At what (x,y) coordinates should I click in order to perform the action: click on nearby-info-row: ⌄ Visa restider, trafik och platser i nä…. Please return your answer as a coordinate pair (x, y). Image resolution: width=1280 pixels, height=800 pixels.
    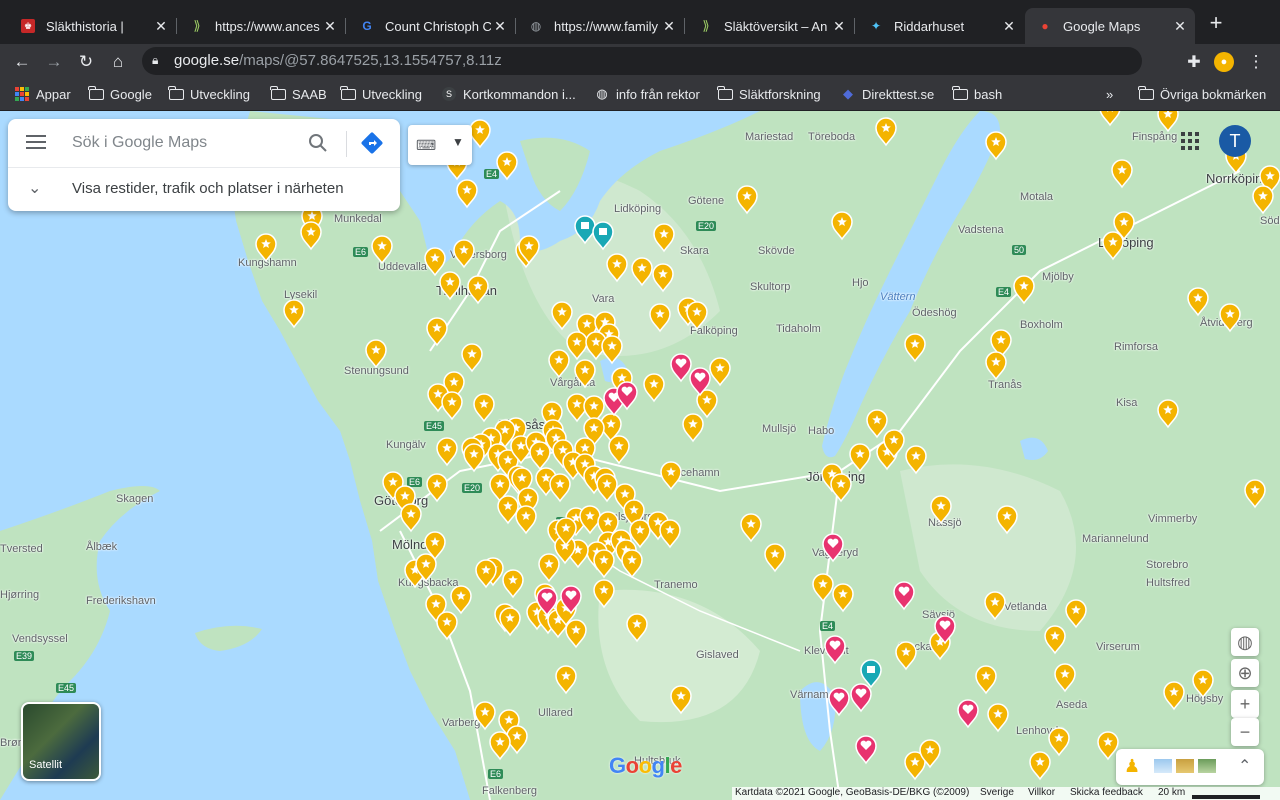
    Looking at the image, I should click on (204, 189).